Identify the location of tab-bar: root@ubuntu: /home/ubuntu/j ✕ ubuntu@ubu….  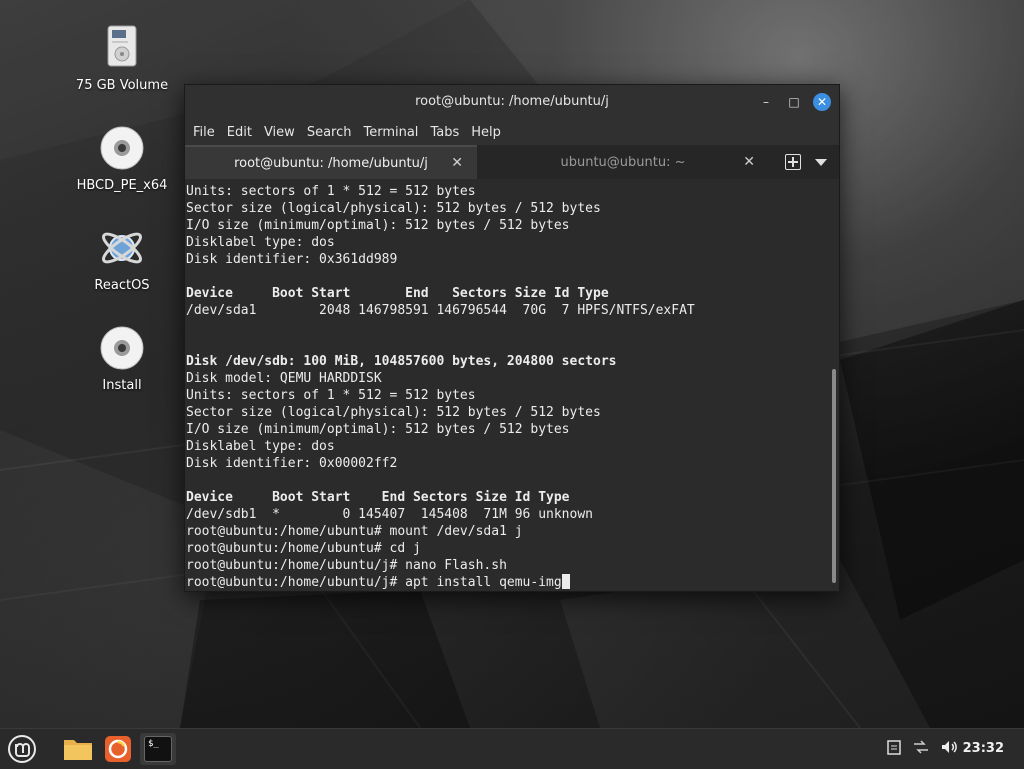
(512, 162).